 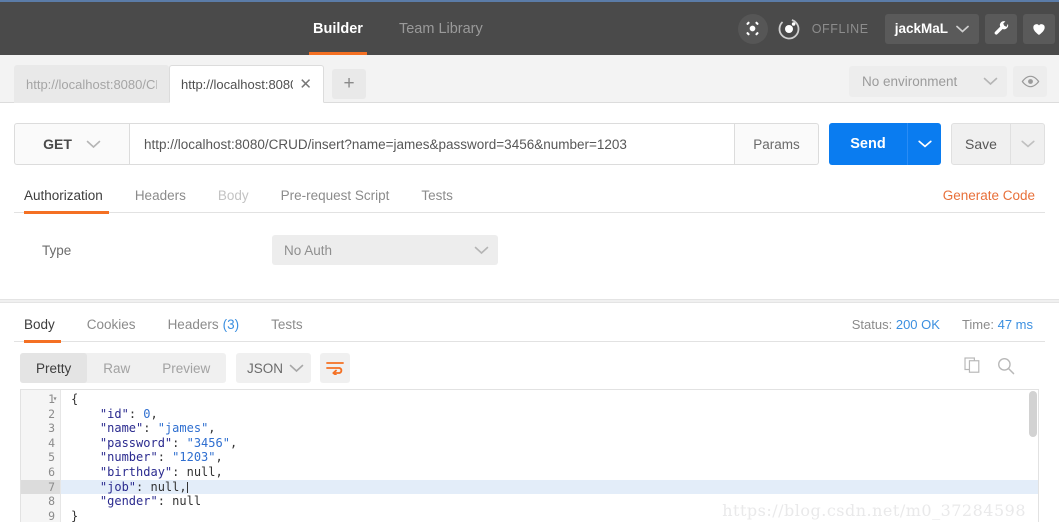 What do you see at coordinates (789, 29) in the screenshot?
I see `sync-status-icon` at bounding box center [789, 29].